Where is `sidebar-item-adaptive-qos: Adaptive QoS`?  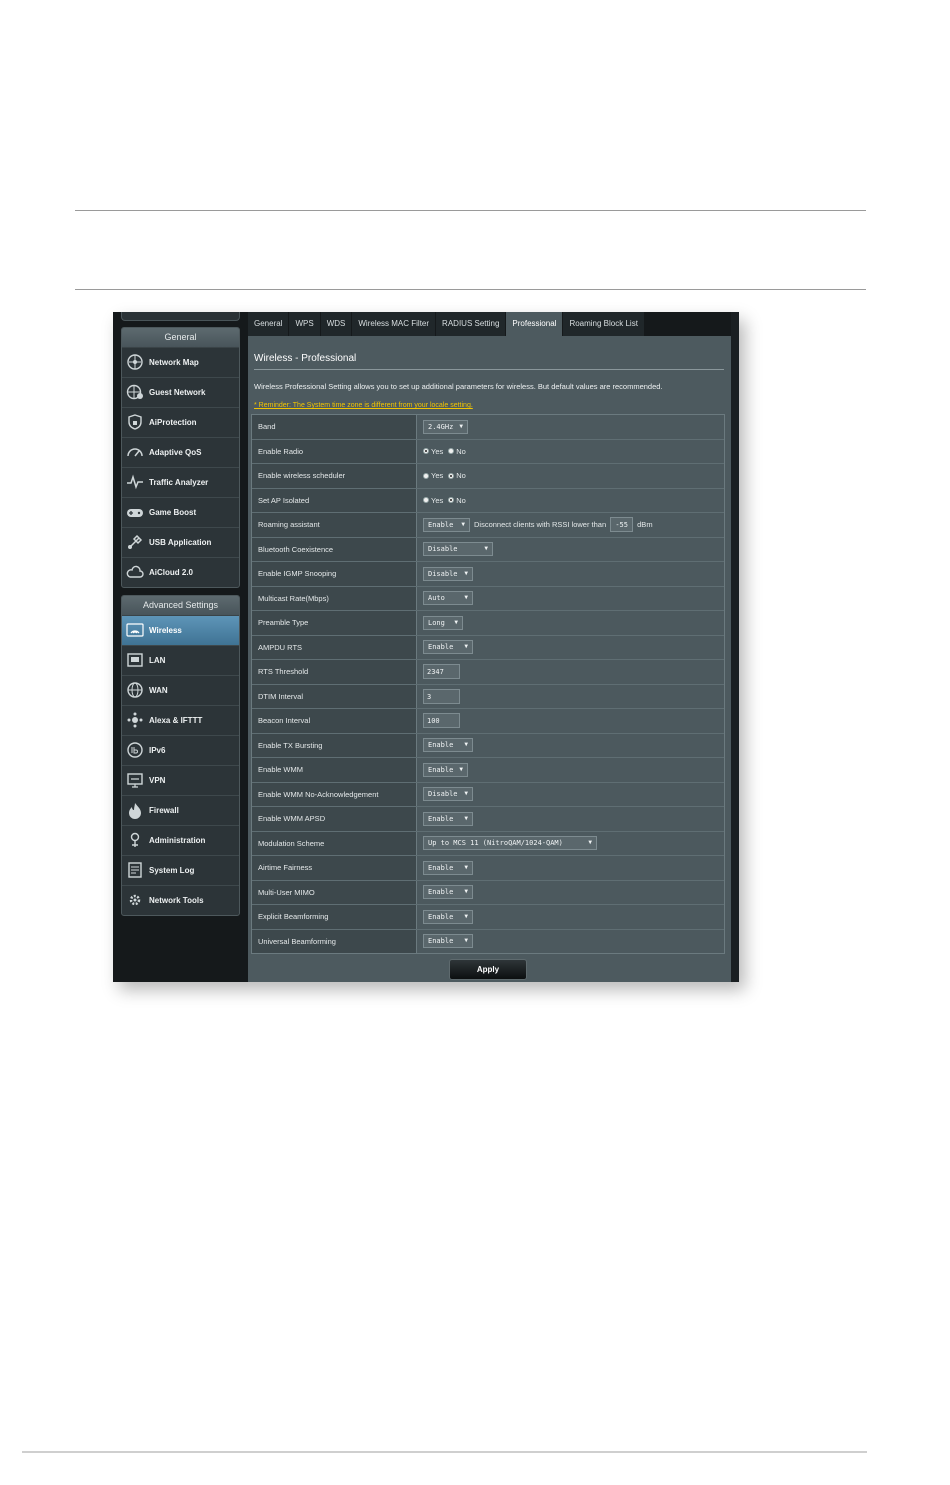 sidebar-item-adaptive-qos: Adaptive QoS is located at coordinates (180, 452).